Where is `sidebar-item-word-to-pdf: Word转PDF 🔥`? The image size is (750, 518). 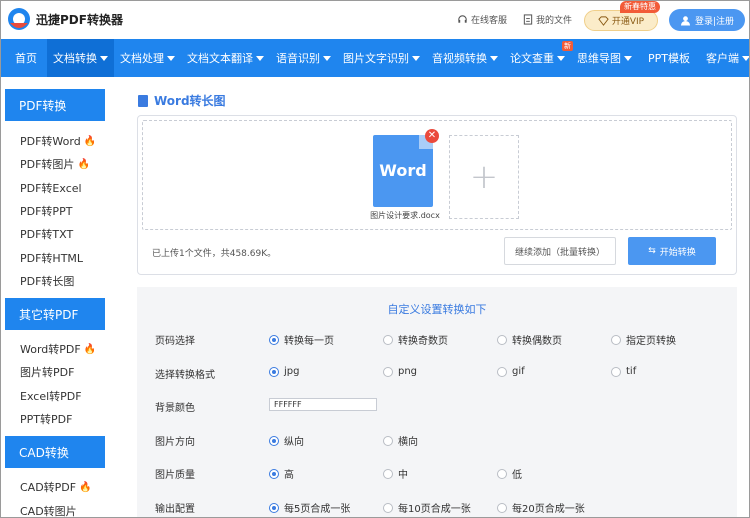 sidebar-item-word-to-pdf: Word转PDF 🔥 is located at coordinates (58, 349).